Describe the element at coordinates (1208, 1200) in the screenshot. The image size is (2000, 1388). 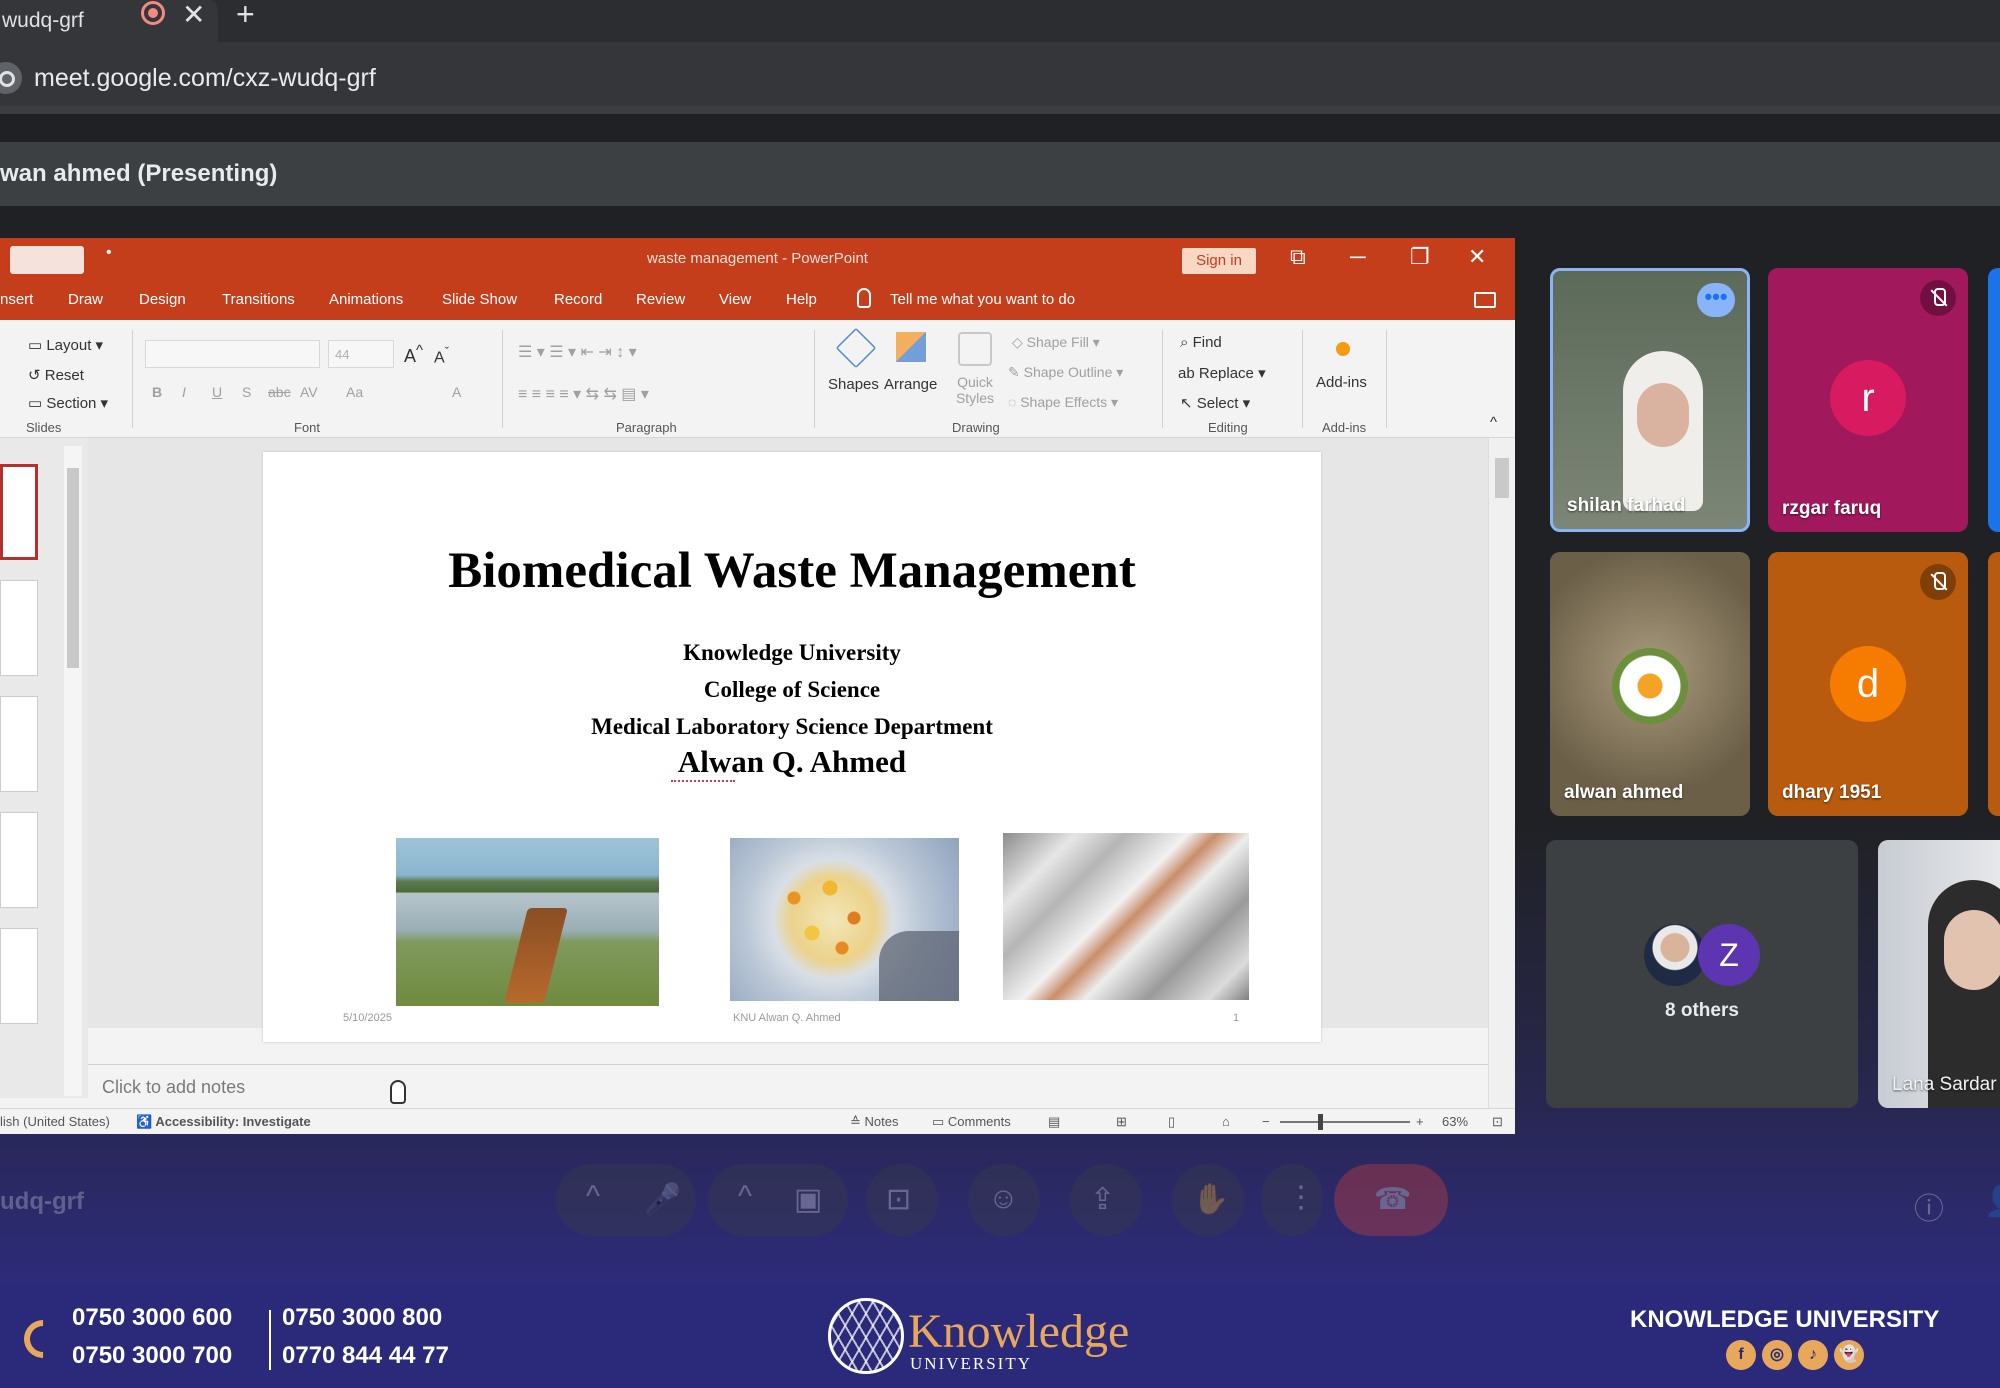
I see `raise-hand-button: ✋` at that location.